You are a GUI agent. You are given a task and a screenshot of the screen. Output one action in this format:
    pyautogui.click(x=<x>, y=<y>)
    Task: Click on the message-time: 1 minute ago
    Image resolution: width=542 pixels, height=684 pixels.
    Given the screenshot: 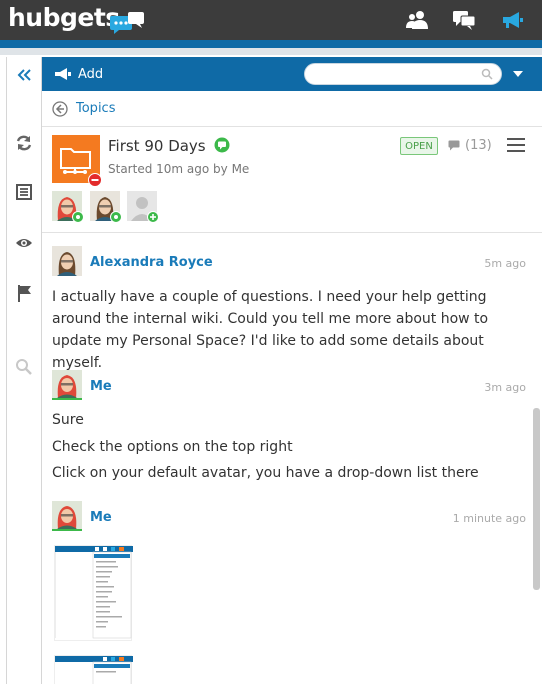 What is the action you would take?
    pyautogui.click(x=489, y=518)
    